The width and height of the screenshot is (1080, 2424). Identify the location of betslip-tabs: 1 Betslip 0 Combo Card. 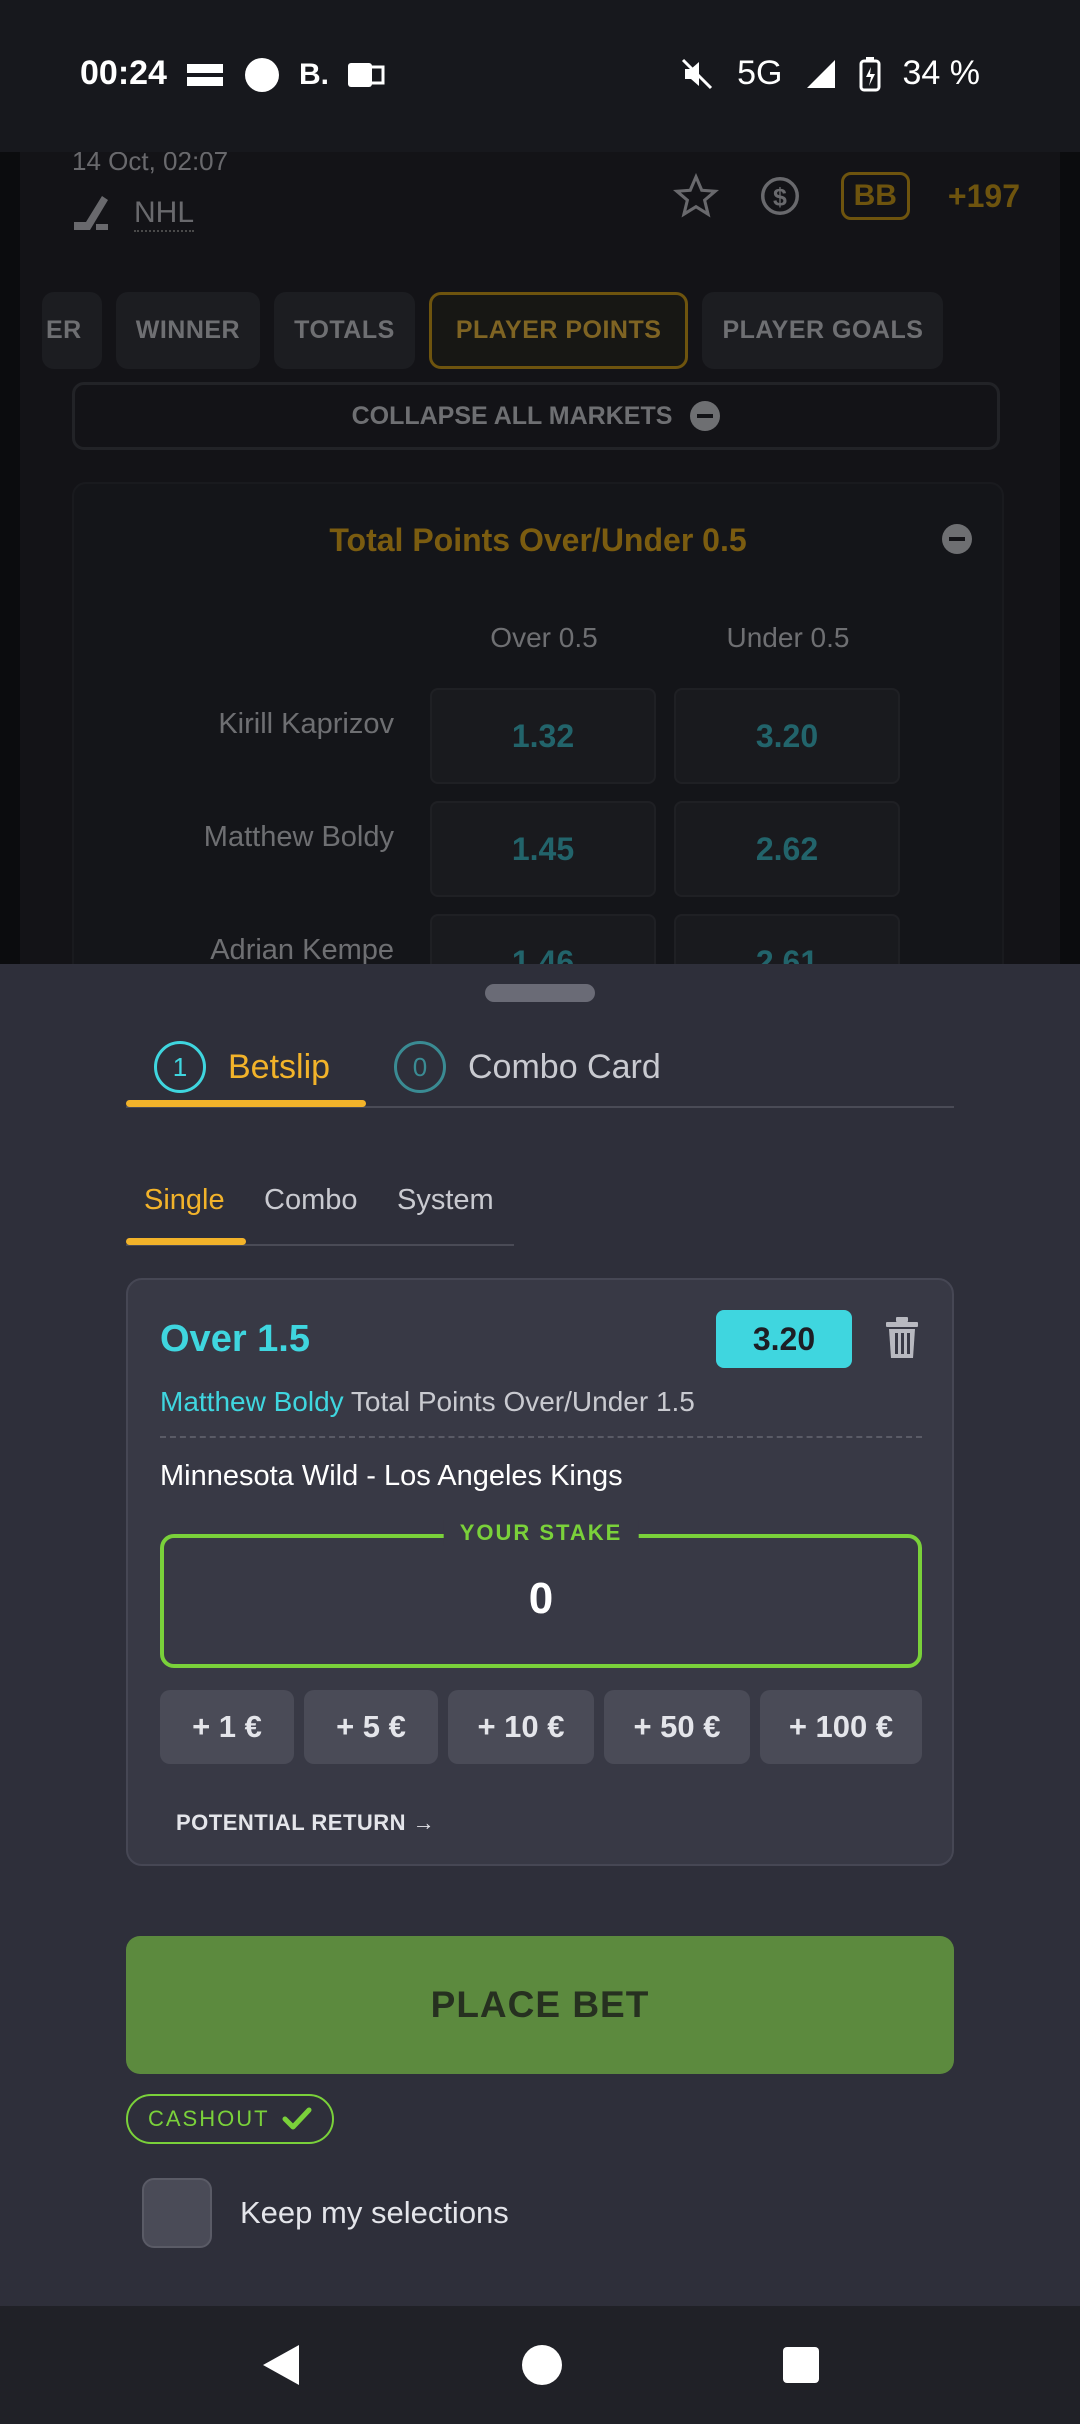
(540, 1068).